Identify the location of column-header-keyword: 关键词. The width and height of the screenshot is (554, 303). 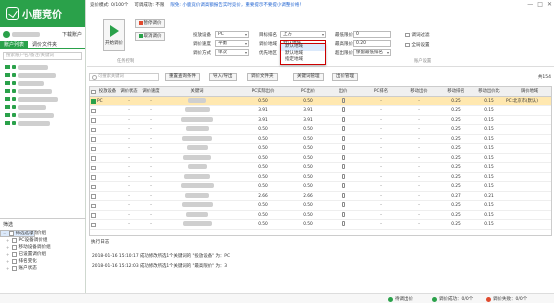
(197, 92).